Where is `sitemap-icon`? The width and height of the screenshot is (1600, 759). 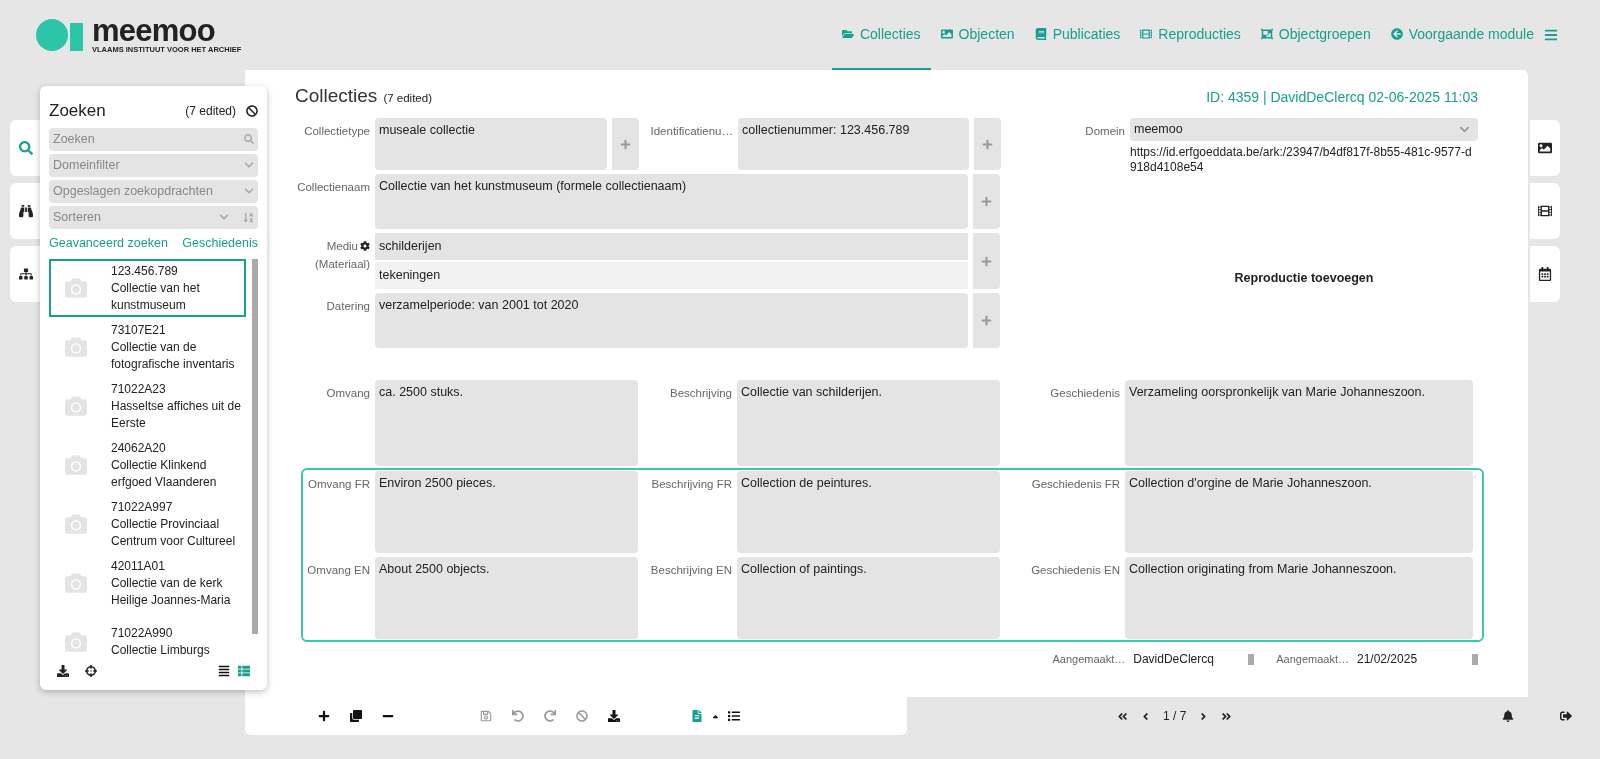
sitemap-icon is located at coordinates (26, 274).